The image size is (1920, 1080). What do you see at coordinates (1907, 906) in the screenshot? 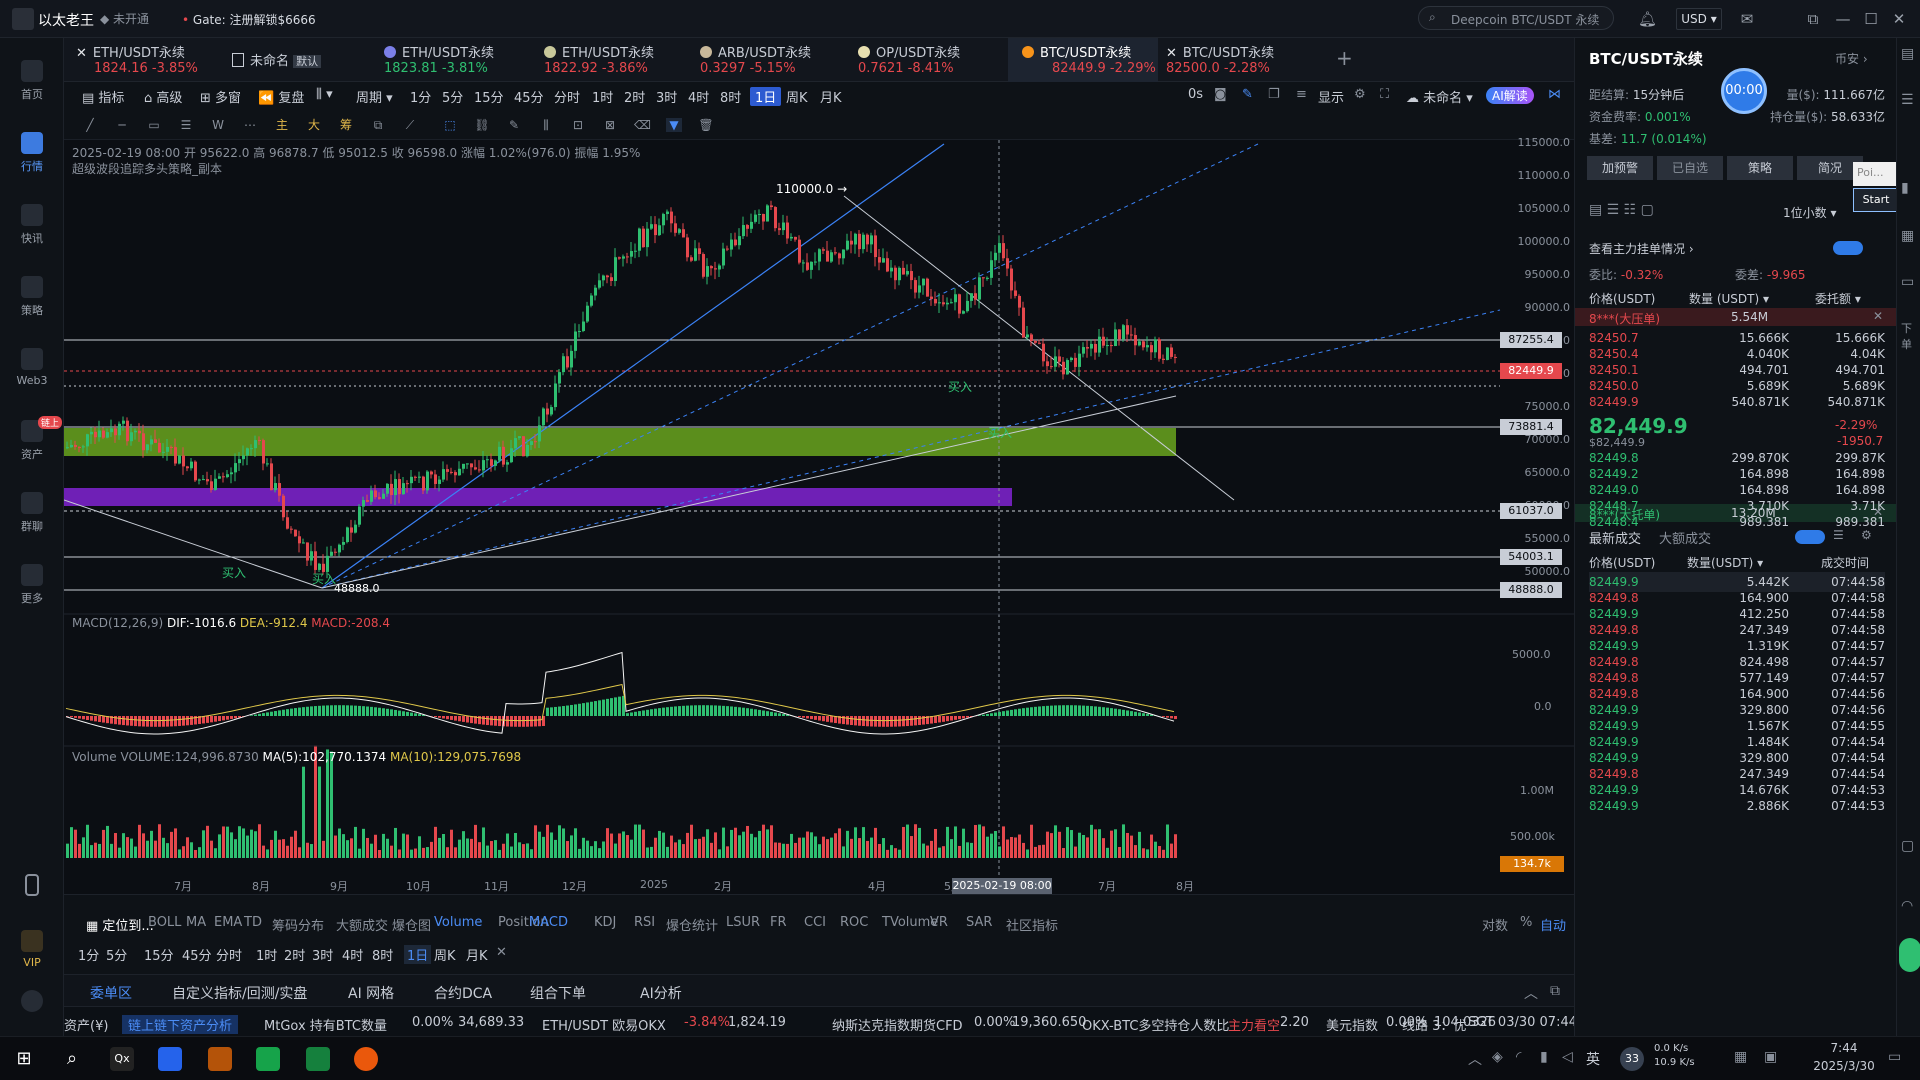
I see `headset-icon: ◠` at bounding box center [1907, 906].